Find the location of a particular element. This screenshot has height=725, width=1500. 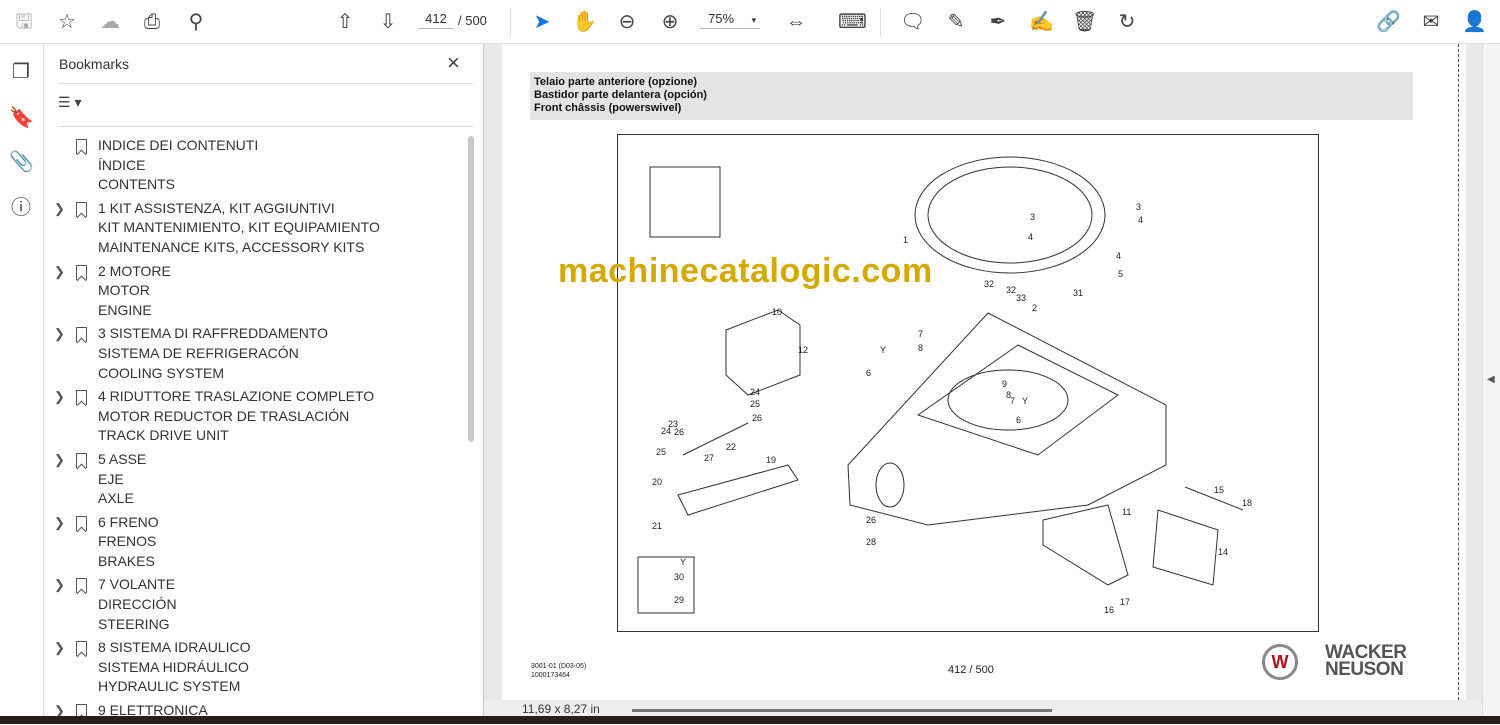

bookmark-label: STEERING is located at coordinates (134, 623).